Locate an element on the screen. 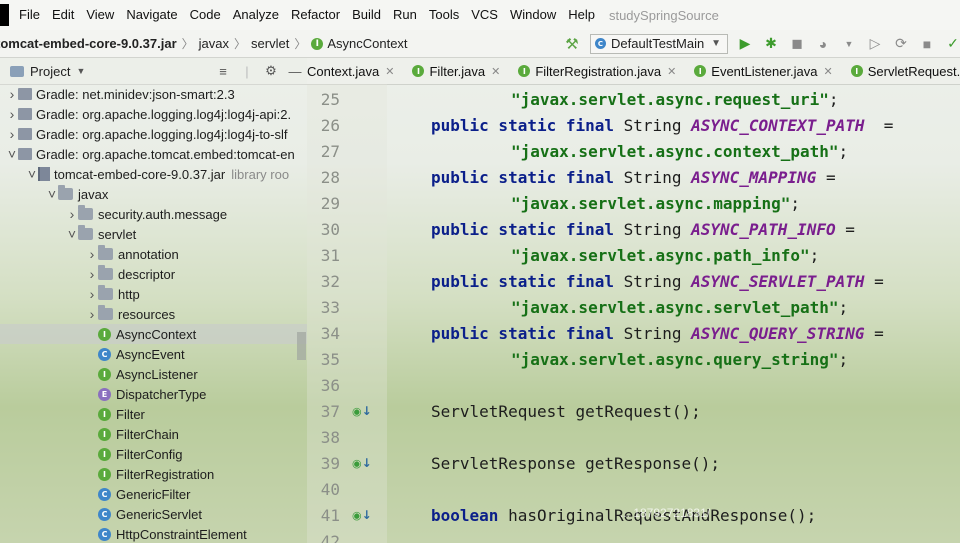  tree-item: C GenericServlet is located at coordinates (153, 514).